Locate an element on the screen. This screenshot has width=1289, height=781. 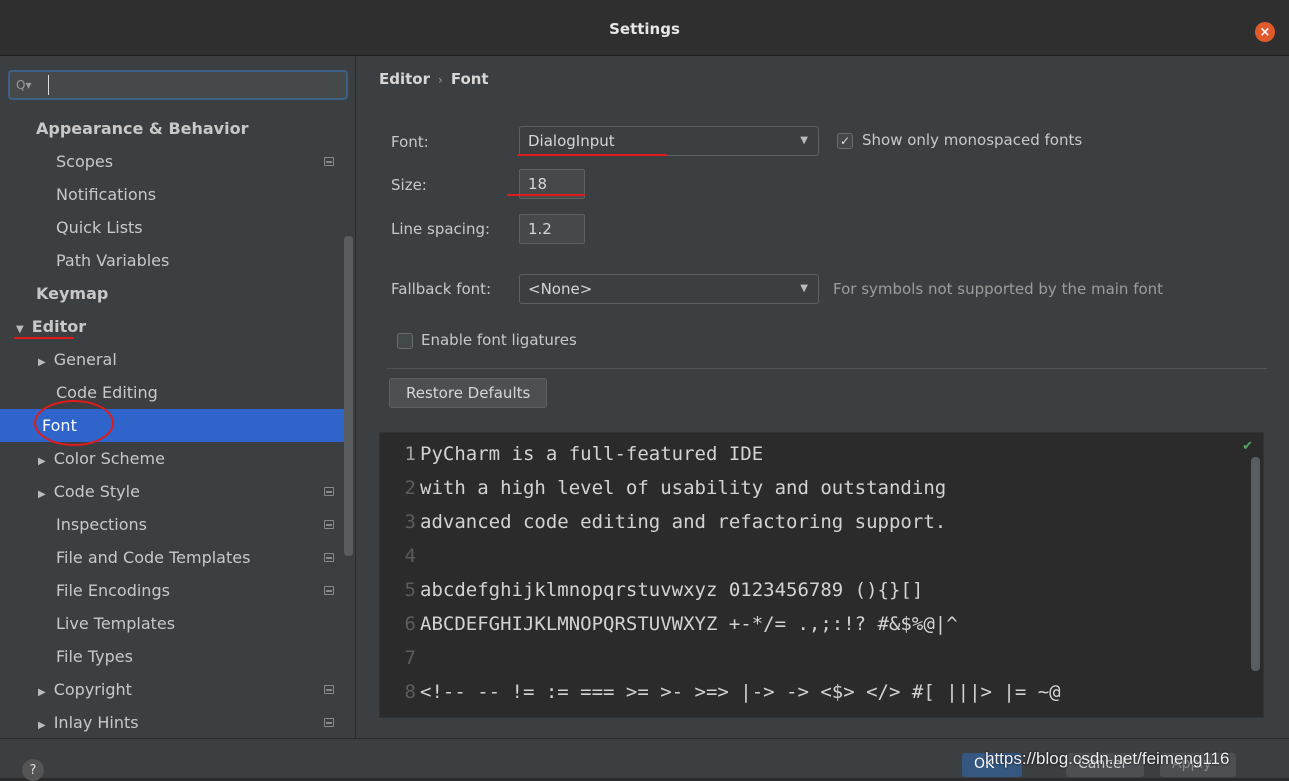
tree-item-font: Font is located at coordinates (172, 423).